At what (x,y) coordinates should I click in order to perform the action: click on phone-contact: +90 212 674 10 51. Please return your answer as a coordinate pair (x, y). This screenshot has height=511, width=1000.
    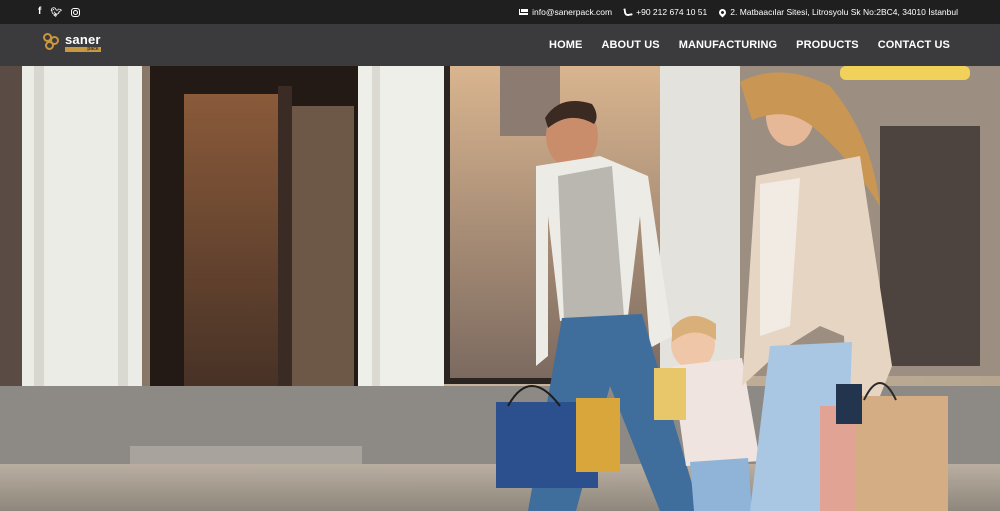
    Looking at the image, I should click on (665, 12).